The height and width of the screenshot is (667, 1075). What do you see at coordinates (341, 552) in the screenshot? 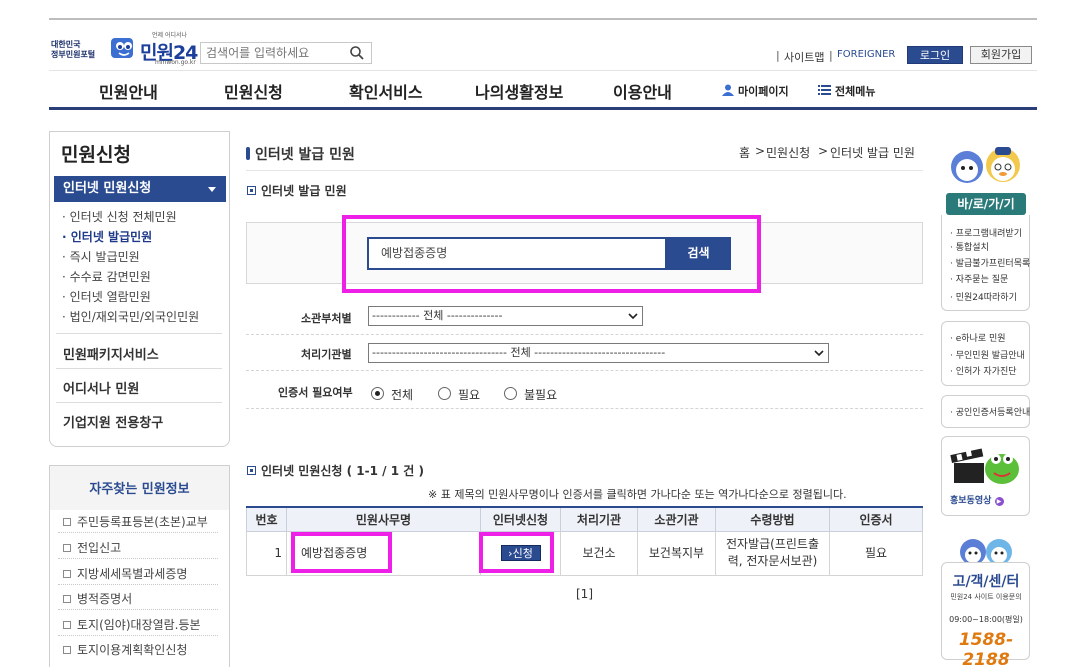
I see `highlight-box-name` at bounding box center [341, 552].